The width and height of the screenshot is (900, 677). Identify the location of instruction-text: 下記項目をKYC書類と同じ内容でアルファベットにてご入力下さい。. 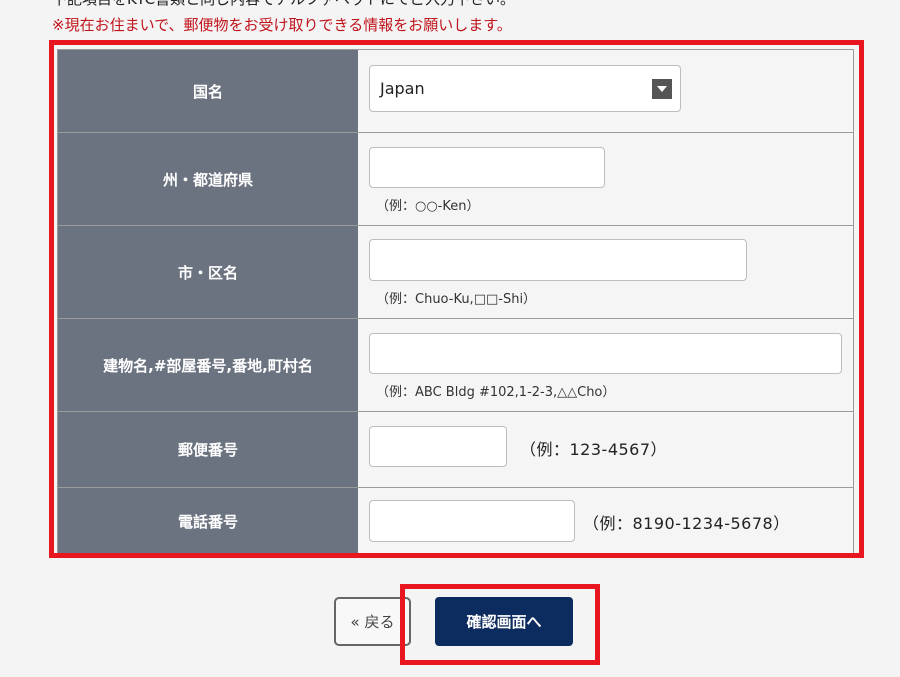
(283, 4).